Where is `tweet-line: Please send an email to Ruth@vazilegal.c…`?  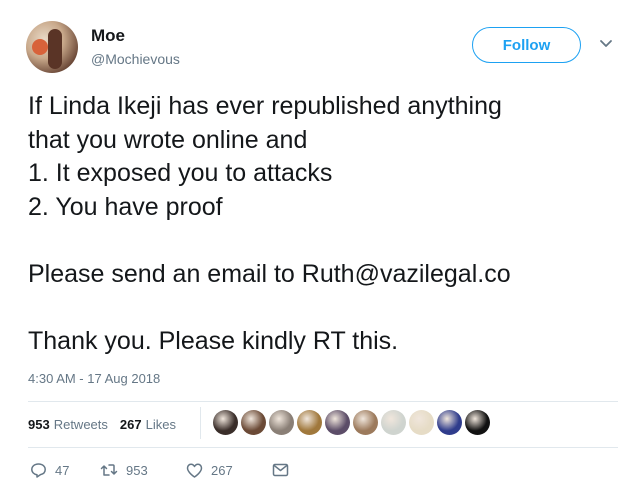 tweet-line: Please send an email to Ruth@vazilegal.c… is located at coordinates (269, 273).